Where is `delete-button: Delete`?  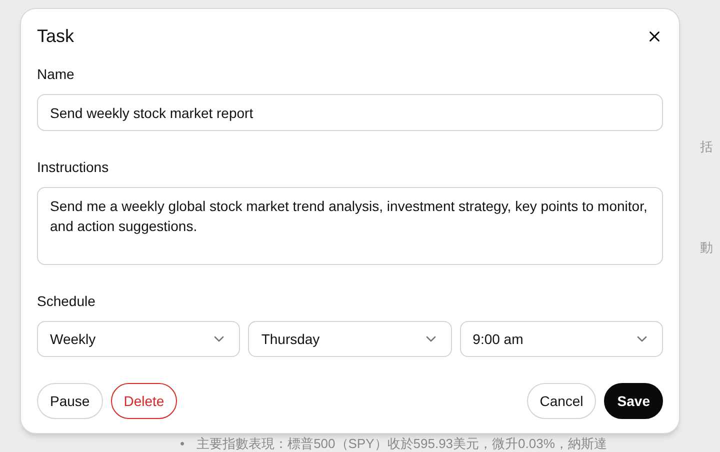 delete-button: Delete is located at coordinates (144, 401).